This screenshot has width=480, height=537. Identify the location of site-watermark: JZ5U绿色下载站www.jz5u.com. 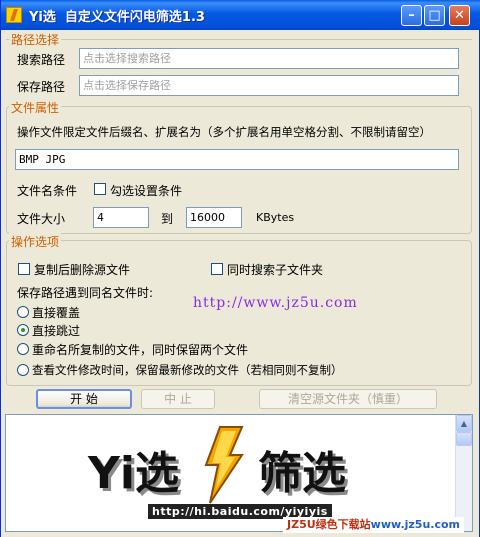
(373, 525).